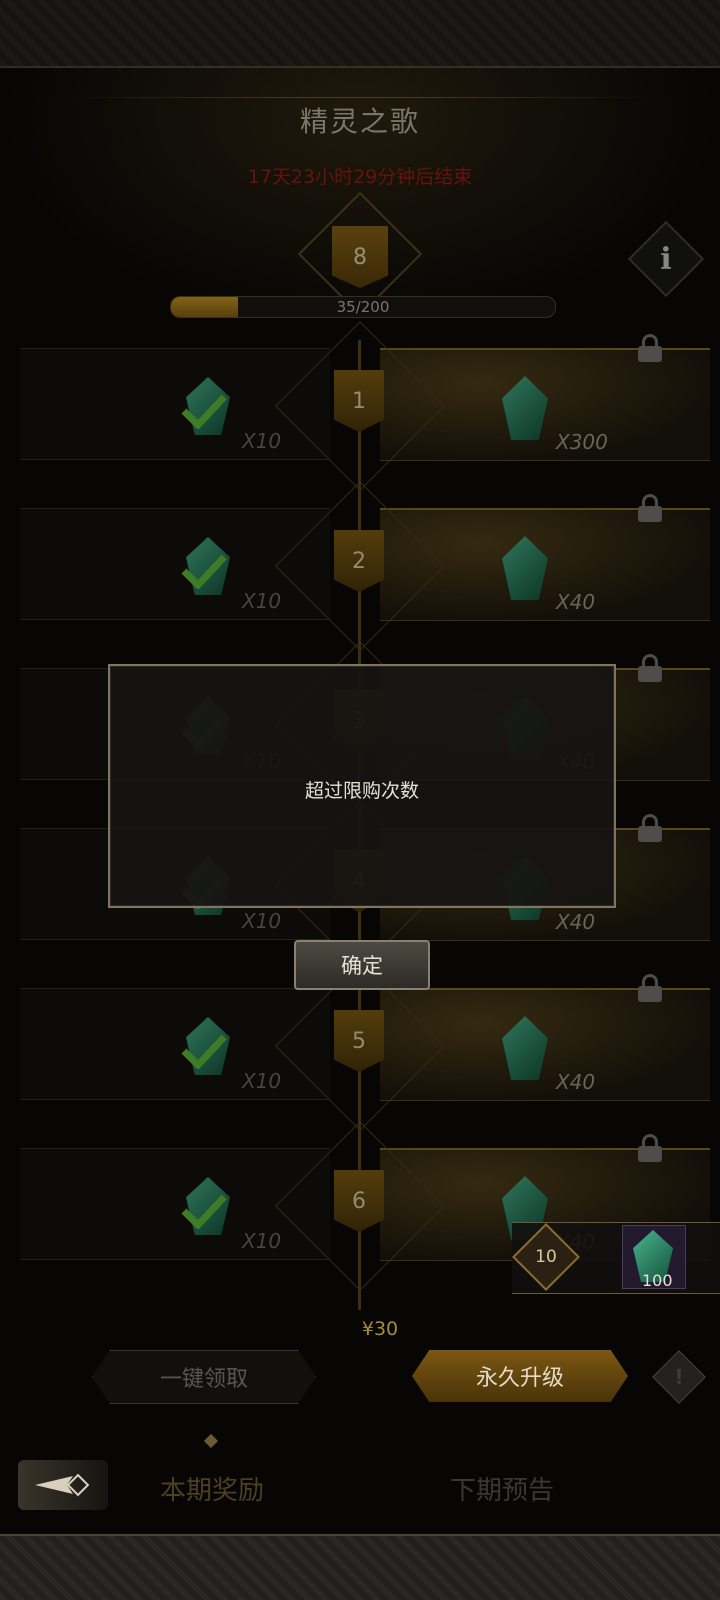 This screenshot has height=1600, width=720. I want to click on permanent-upgrade-button: 永久升级, so click(520, 1376).